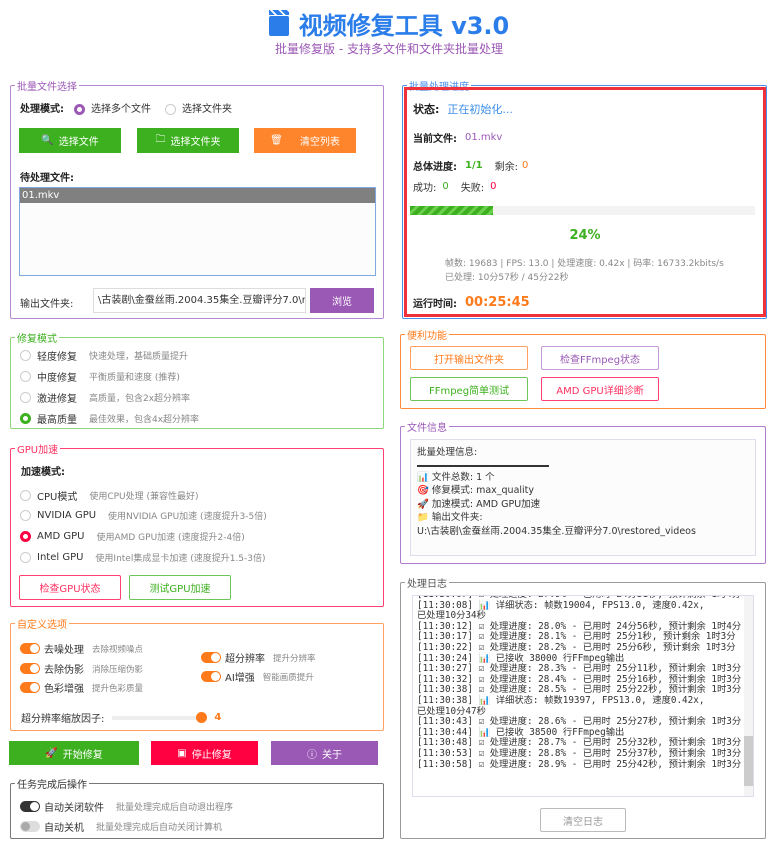  What do you see at coordinates (600, 358) in the screenshot?
I see `check-ffmpeg-button: 检查FFmpeg状态` at bounding box center [600, 358].